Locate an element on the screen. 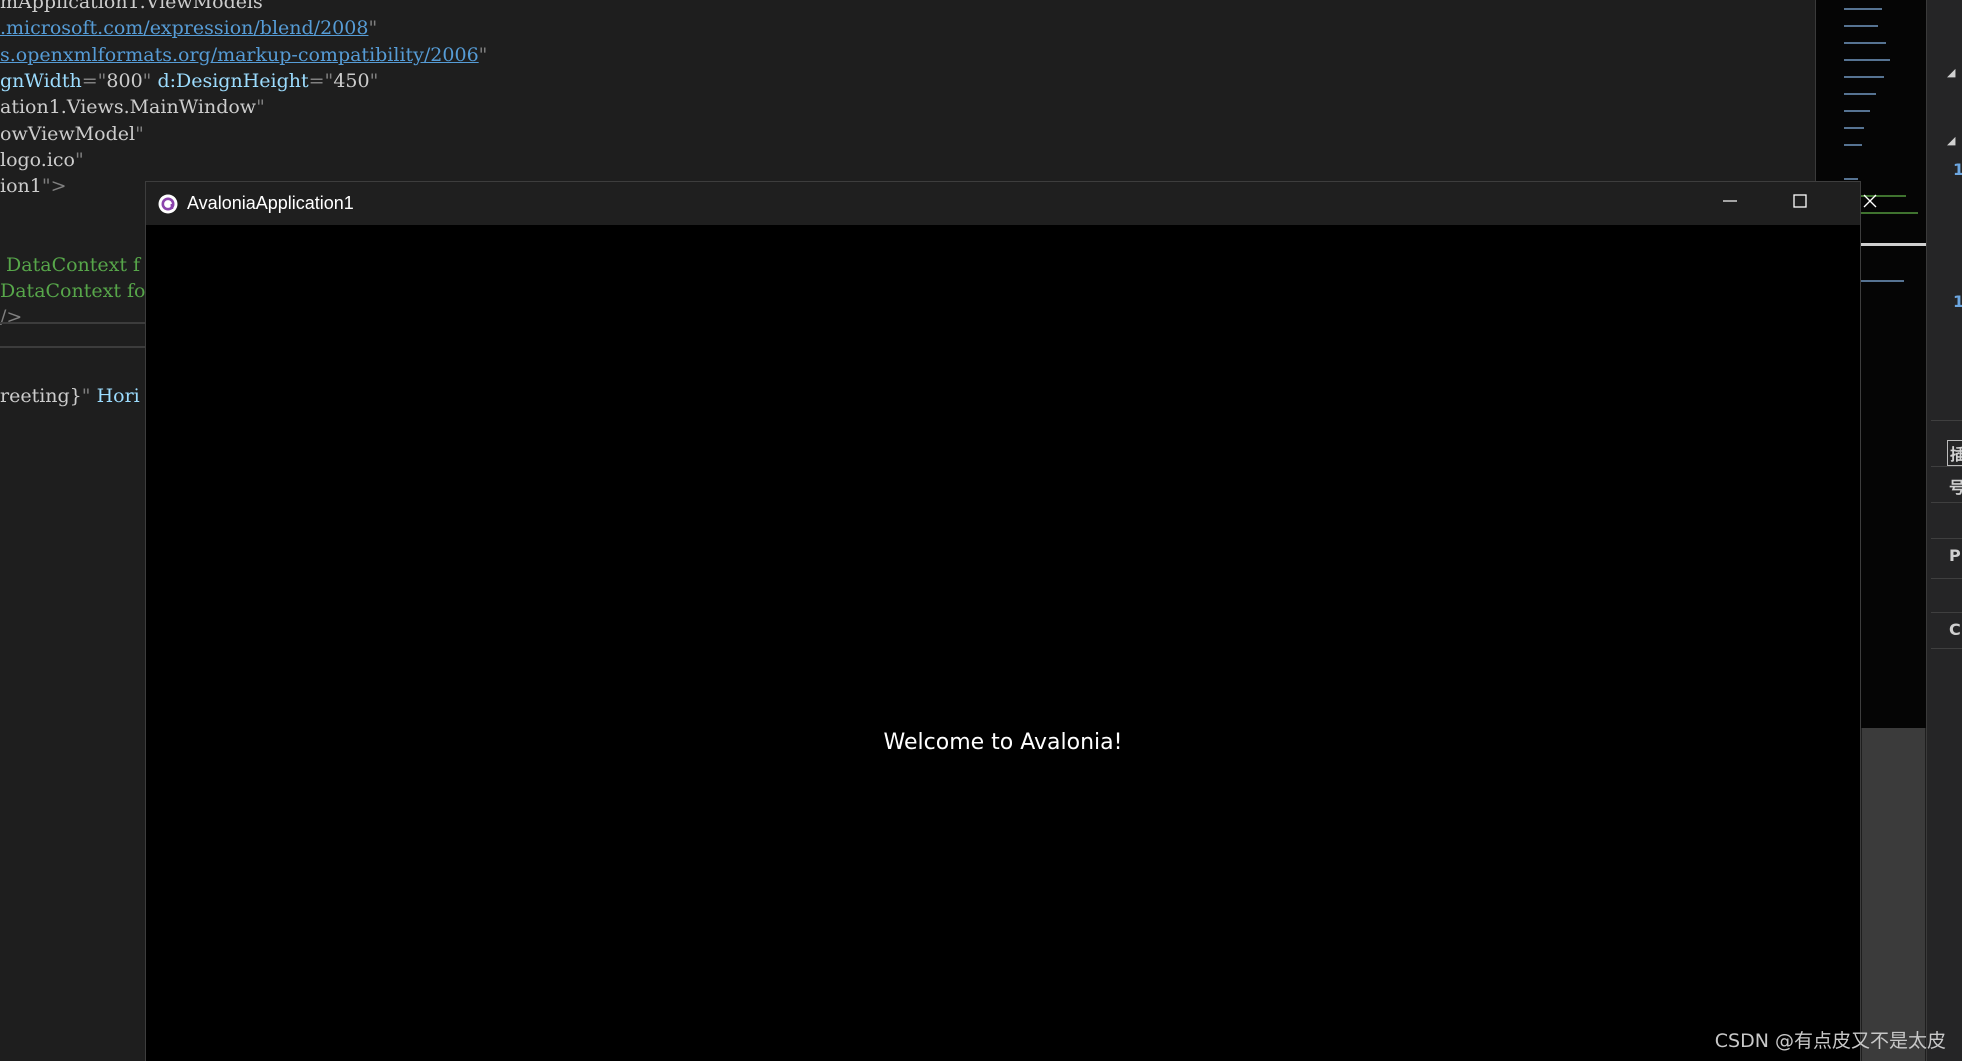  maximize-button is located at coordinates (1800, 203).